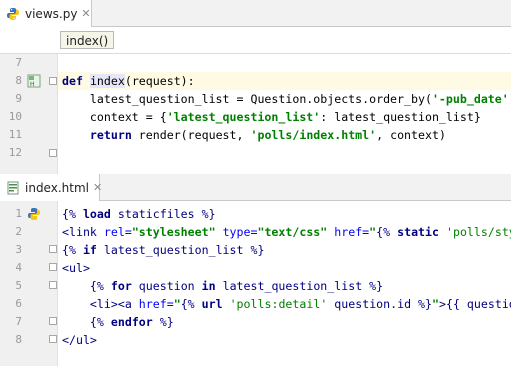 Image resolution: width=511 pixels, height=366 pixels. Describe the element at coordinates (29, 283) in the screenshot. I see `gutter: 1 2 3 4 5 6 7 8` at that location.